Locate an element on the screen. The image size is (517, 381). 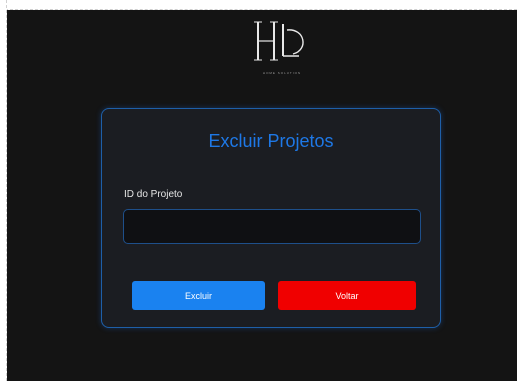
hl-monogram-logo: HOME SOLUTION is located at coordinates (282, 47).